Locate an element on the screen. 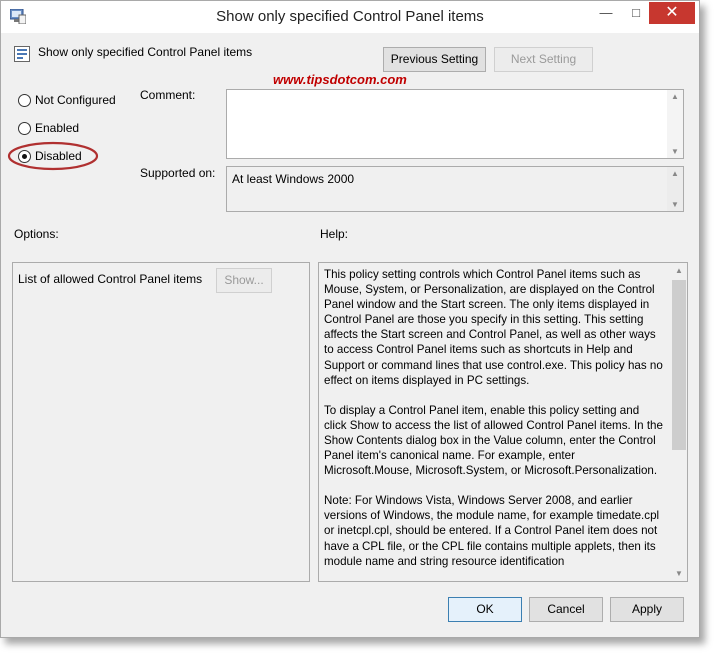 This screenshot has width=715, height=655. ok-button: OK is located at coordinates (485, 609).